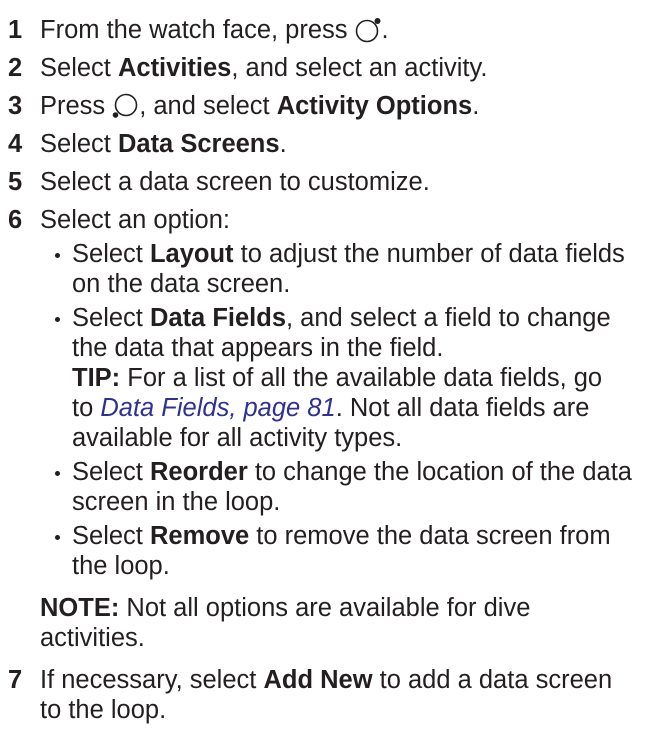 This screenshot has height=731, width=654. I want to click on step-text: From the watch face, press, so click(194, 30).